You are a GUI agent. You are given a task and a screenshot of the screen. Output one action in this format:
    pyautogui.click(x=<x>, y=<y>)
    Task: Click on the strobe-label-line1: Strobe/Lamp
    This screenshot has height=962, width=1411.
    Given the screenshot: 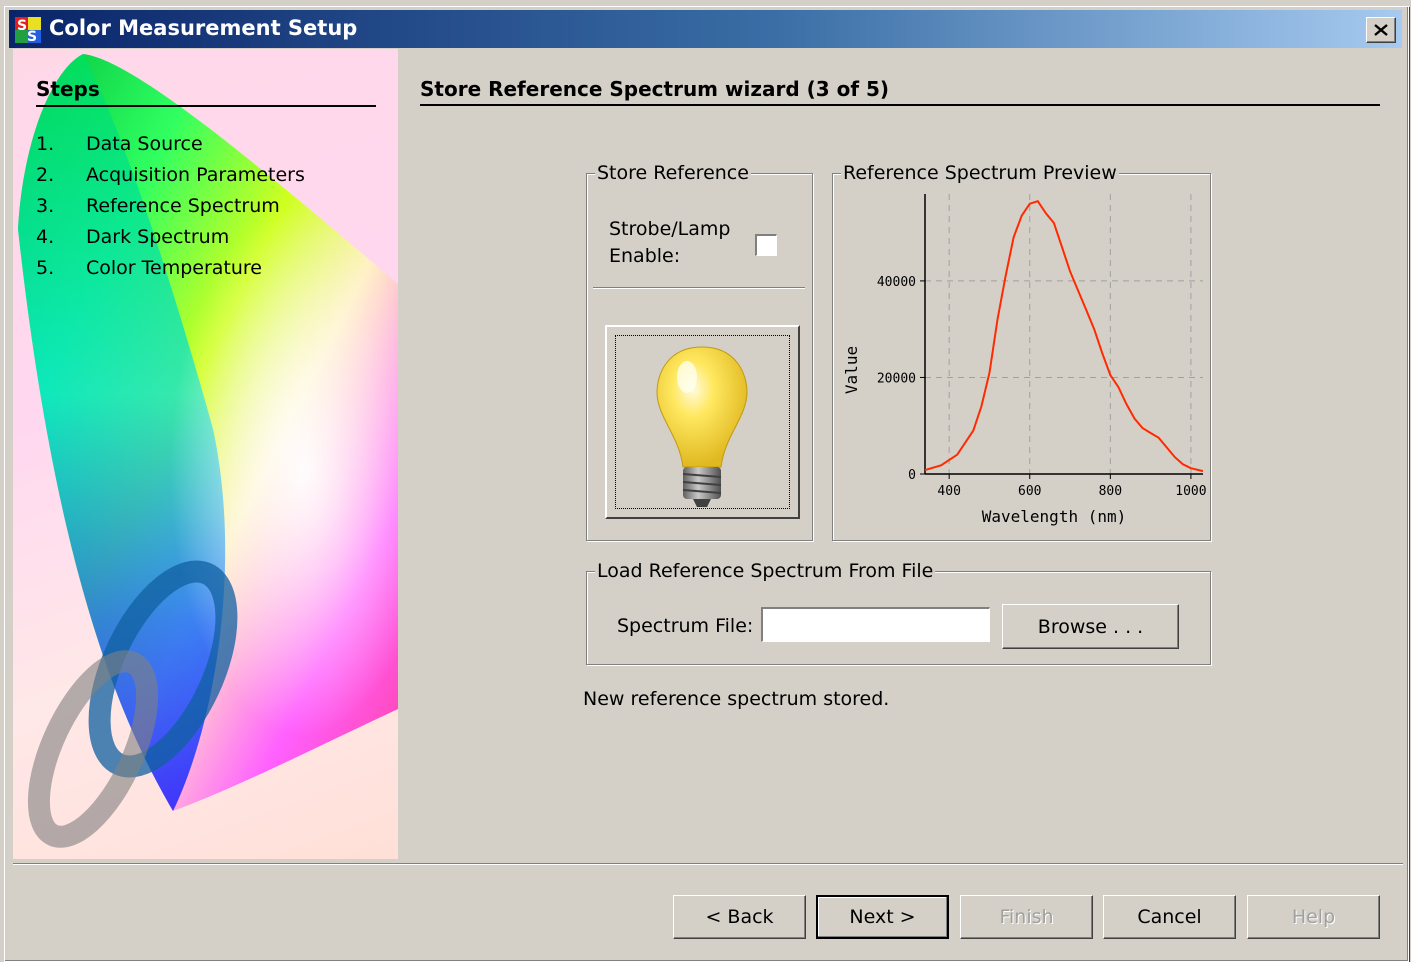 What is the action you would take?
    pyautogui.click(x=670, y=229)
    